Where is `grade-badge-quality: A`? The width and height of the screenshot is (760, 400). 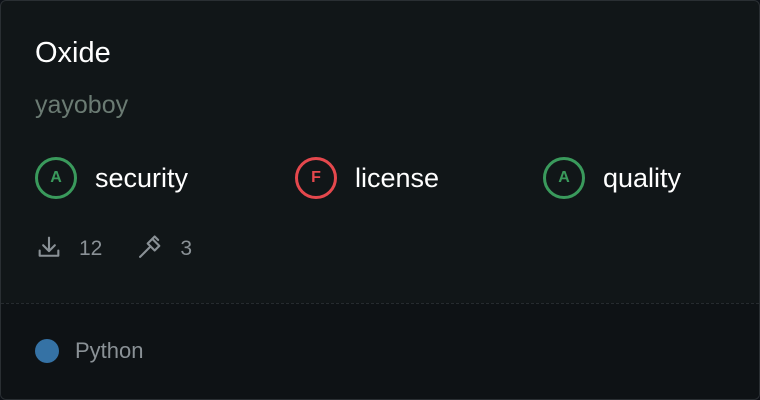
grade-badge-quality: A is located at coordinates (564, 178).